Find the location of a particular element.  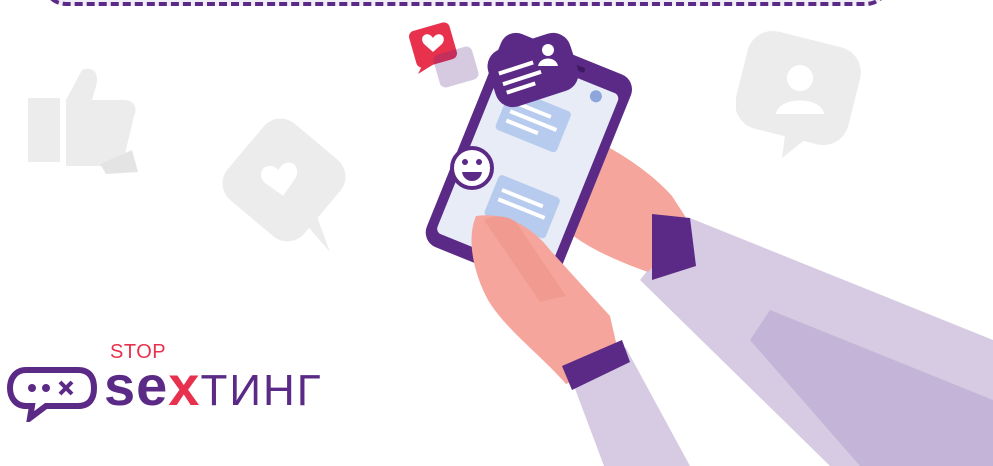

logo-wordmark: sexТИНГ is located at coordinates (213, 388).